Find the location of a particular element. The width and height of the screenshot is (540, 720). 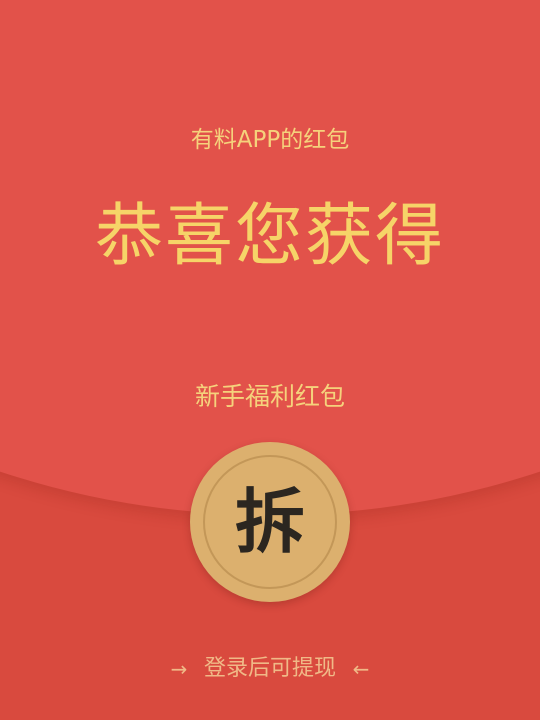

arrow-left-icon: ← is located at coordinates (361, 669).